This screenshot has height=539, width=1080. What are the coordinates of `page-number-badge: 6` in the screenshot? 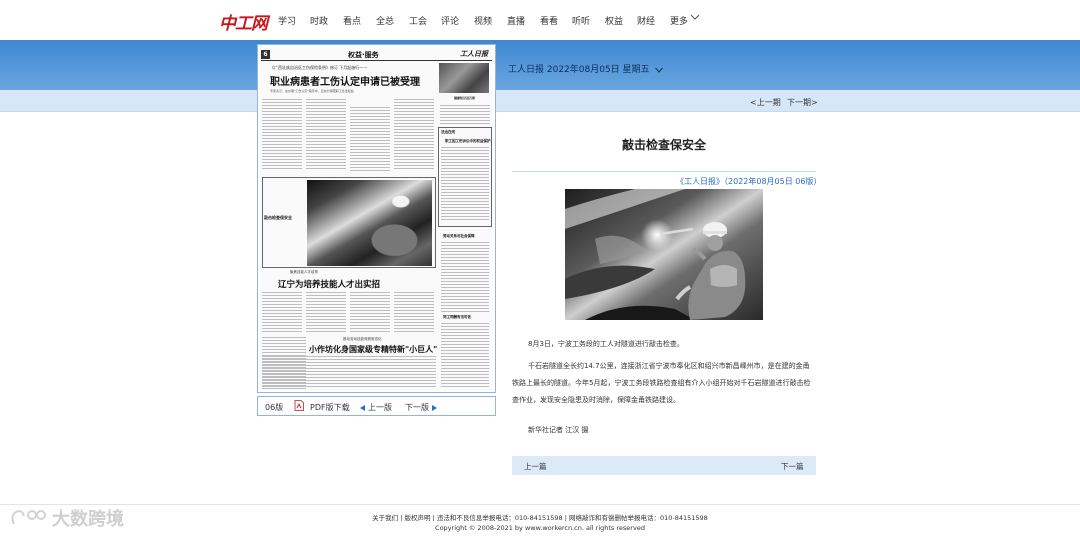 It's located at (265, 54).